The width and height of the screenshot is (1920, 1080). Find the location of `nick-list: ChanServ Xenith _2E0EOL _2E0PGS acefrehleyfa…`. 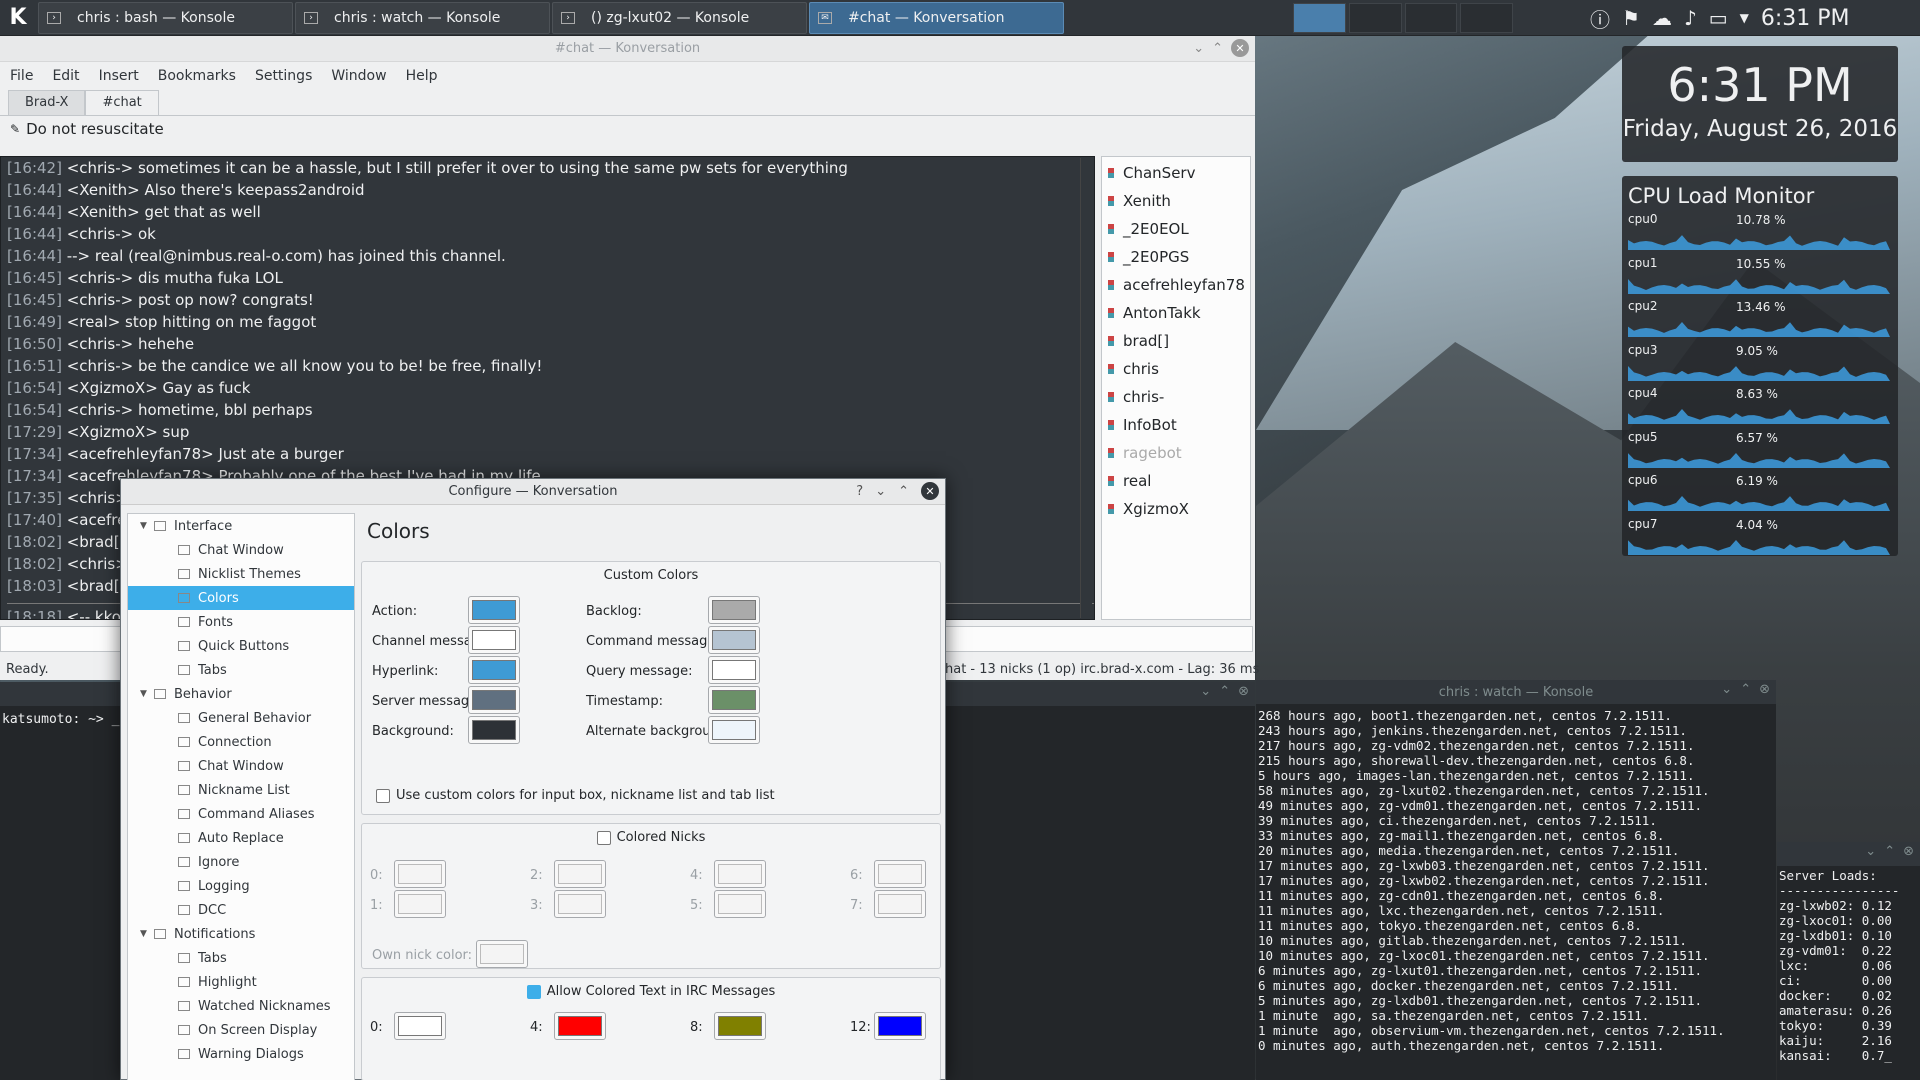

nick-list: ChanServ Xenith _2E0EOL _2E0PGS acefrehleyfa… is located at coordinates (1176, 388).